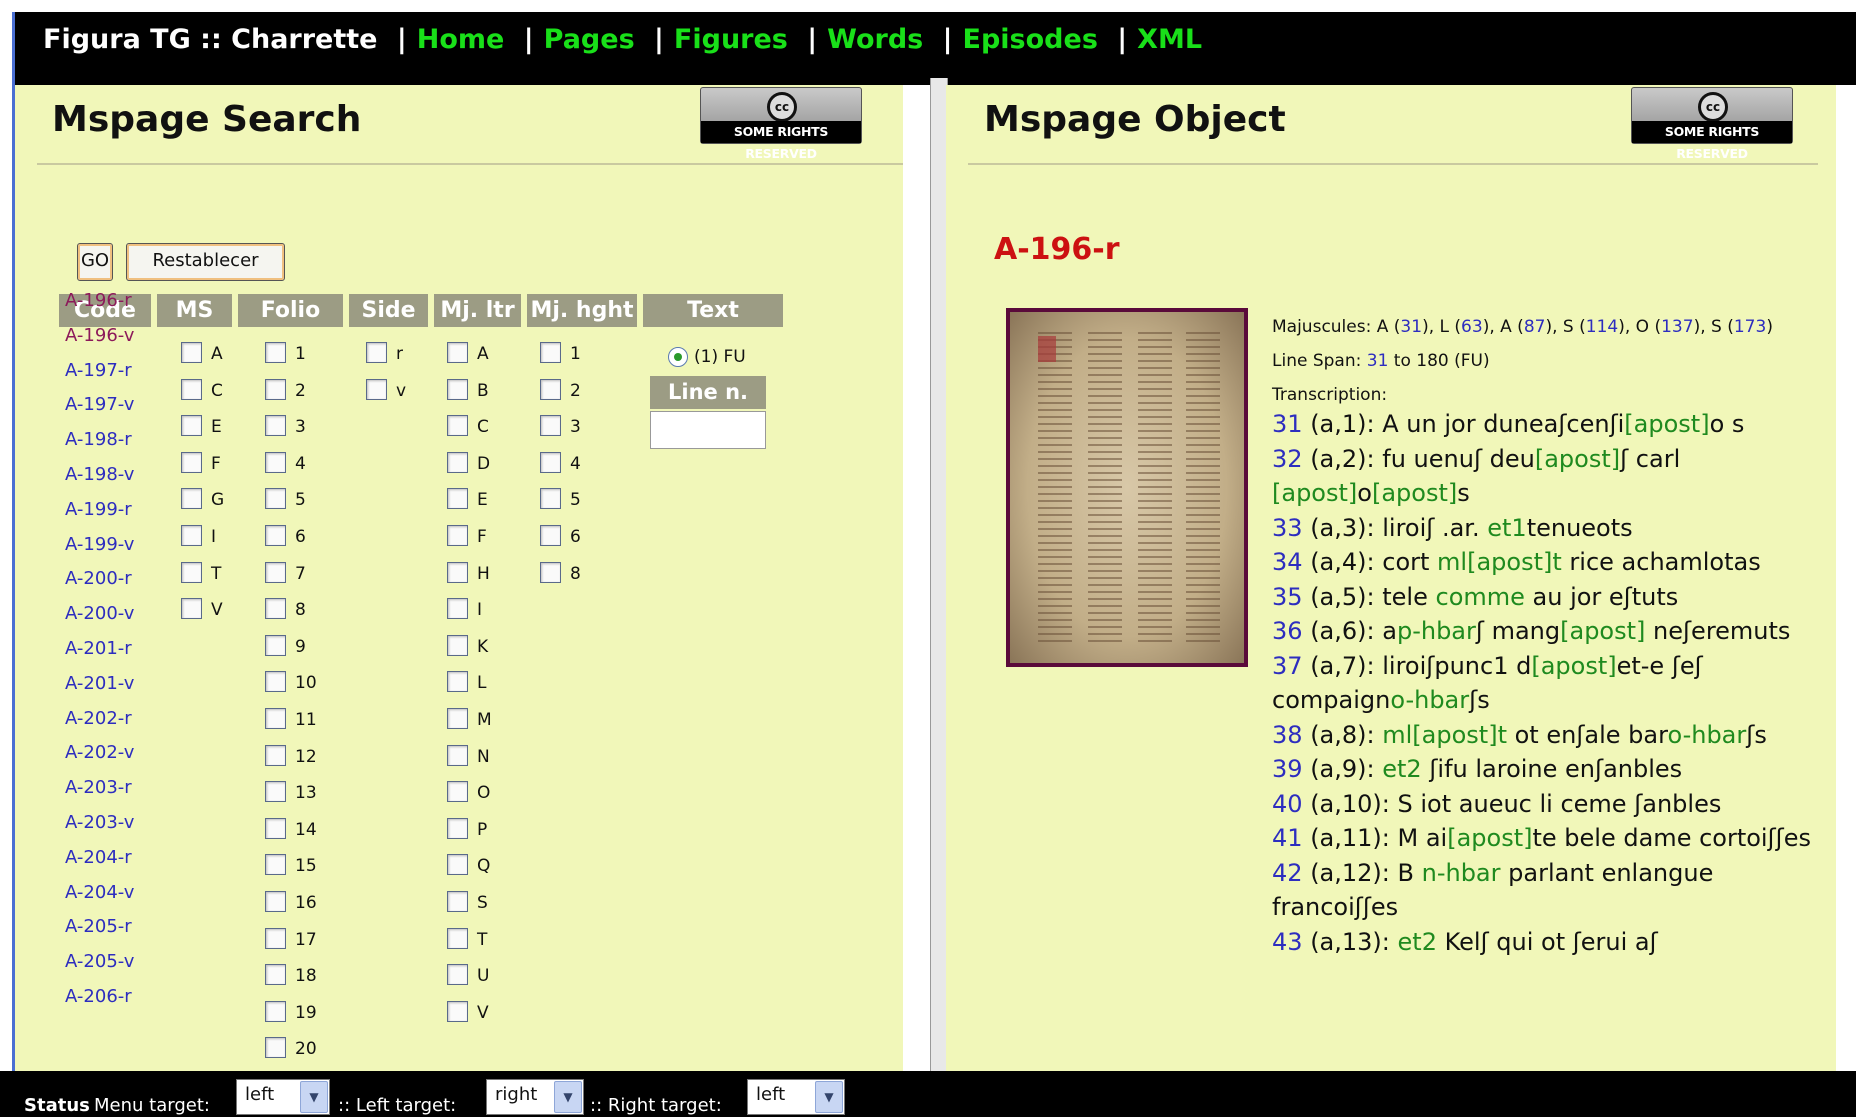  Describe the element at coordinates (1712, 124) in the screenshot. I see `cc-license-badge-right: cc SOME RIGHTS RESERVED` at that location.